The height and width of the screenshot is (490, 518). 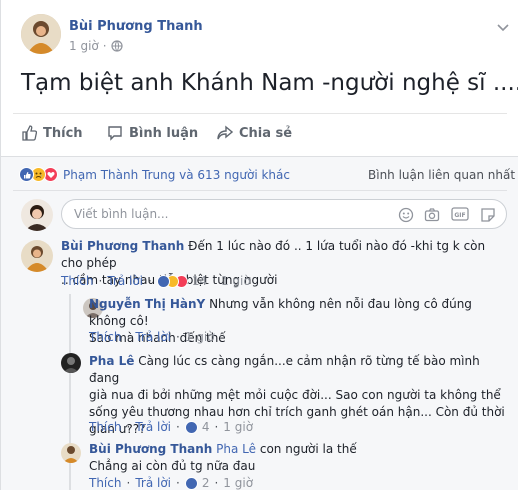 What do you see at coordinates (29, 133) in the screenshot?
I see `thumbs-up-icon` at bounding box center [29, 133].